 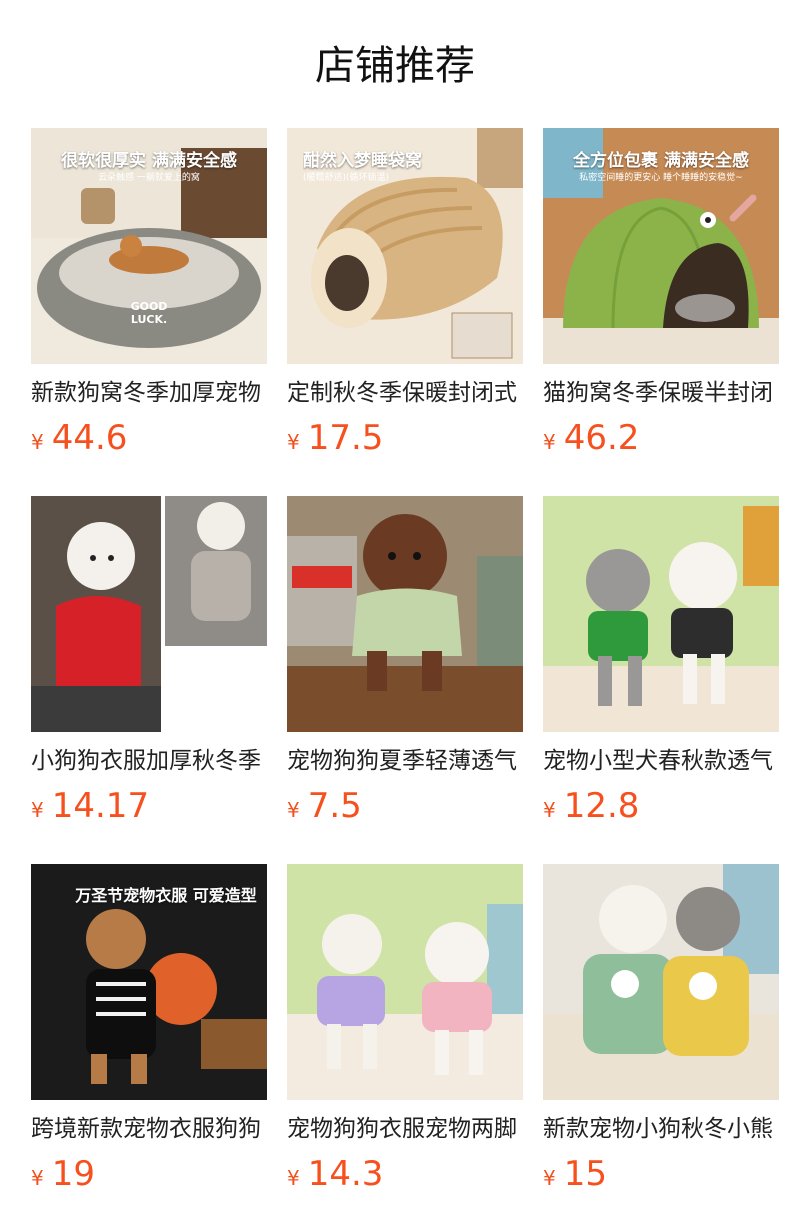 What do you see at coordinates (661, 1129) in the screenshot?
I see `product-name: 新款宠物小狗秋冬小熊` at bounding box center [661, 1129].